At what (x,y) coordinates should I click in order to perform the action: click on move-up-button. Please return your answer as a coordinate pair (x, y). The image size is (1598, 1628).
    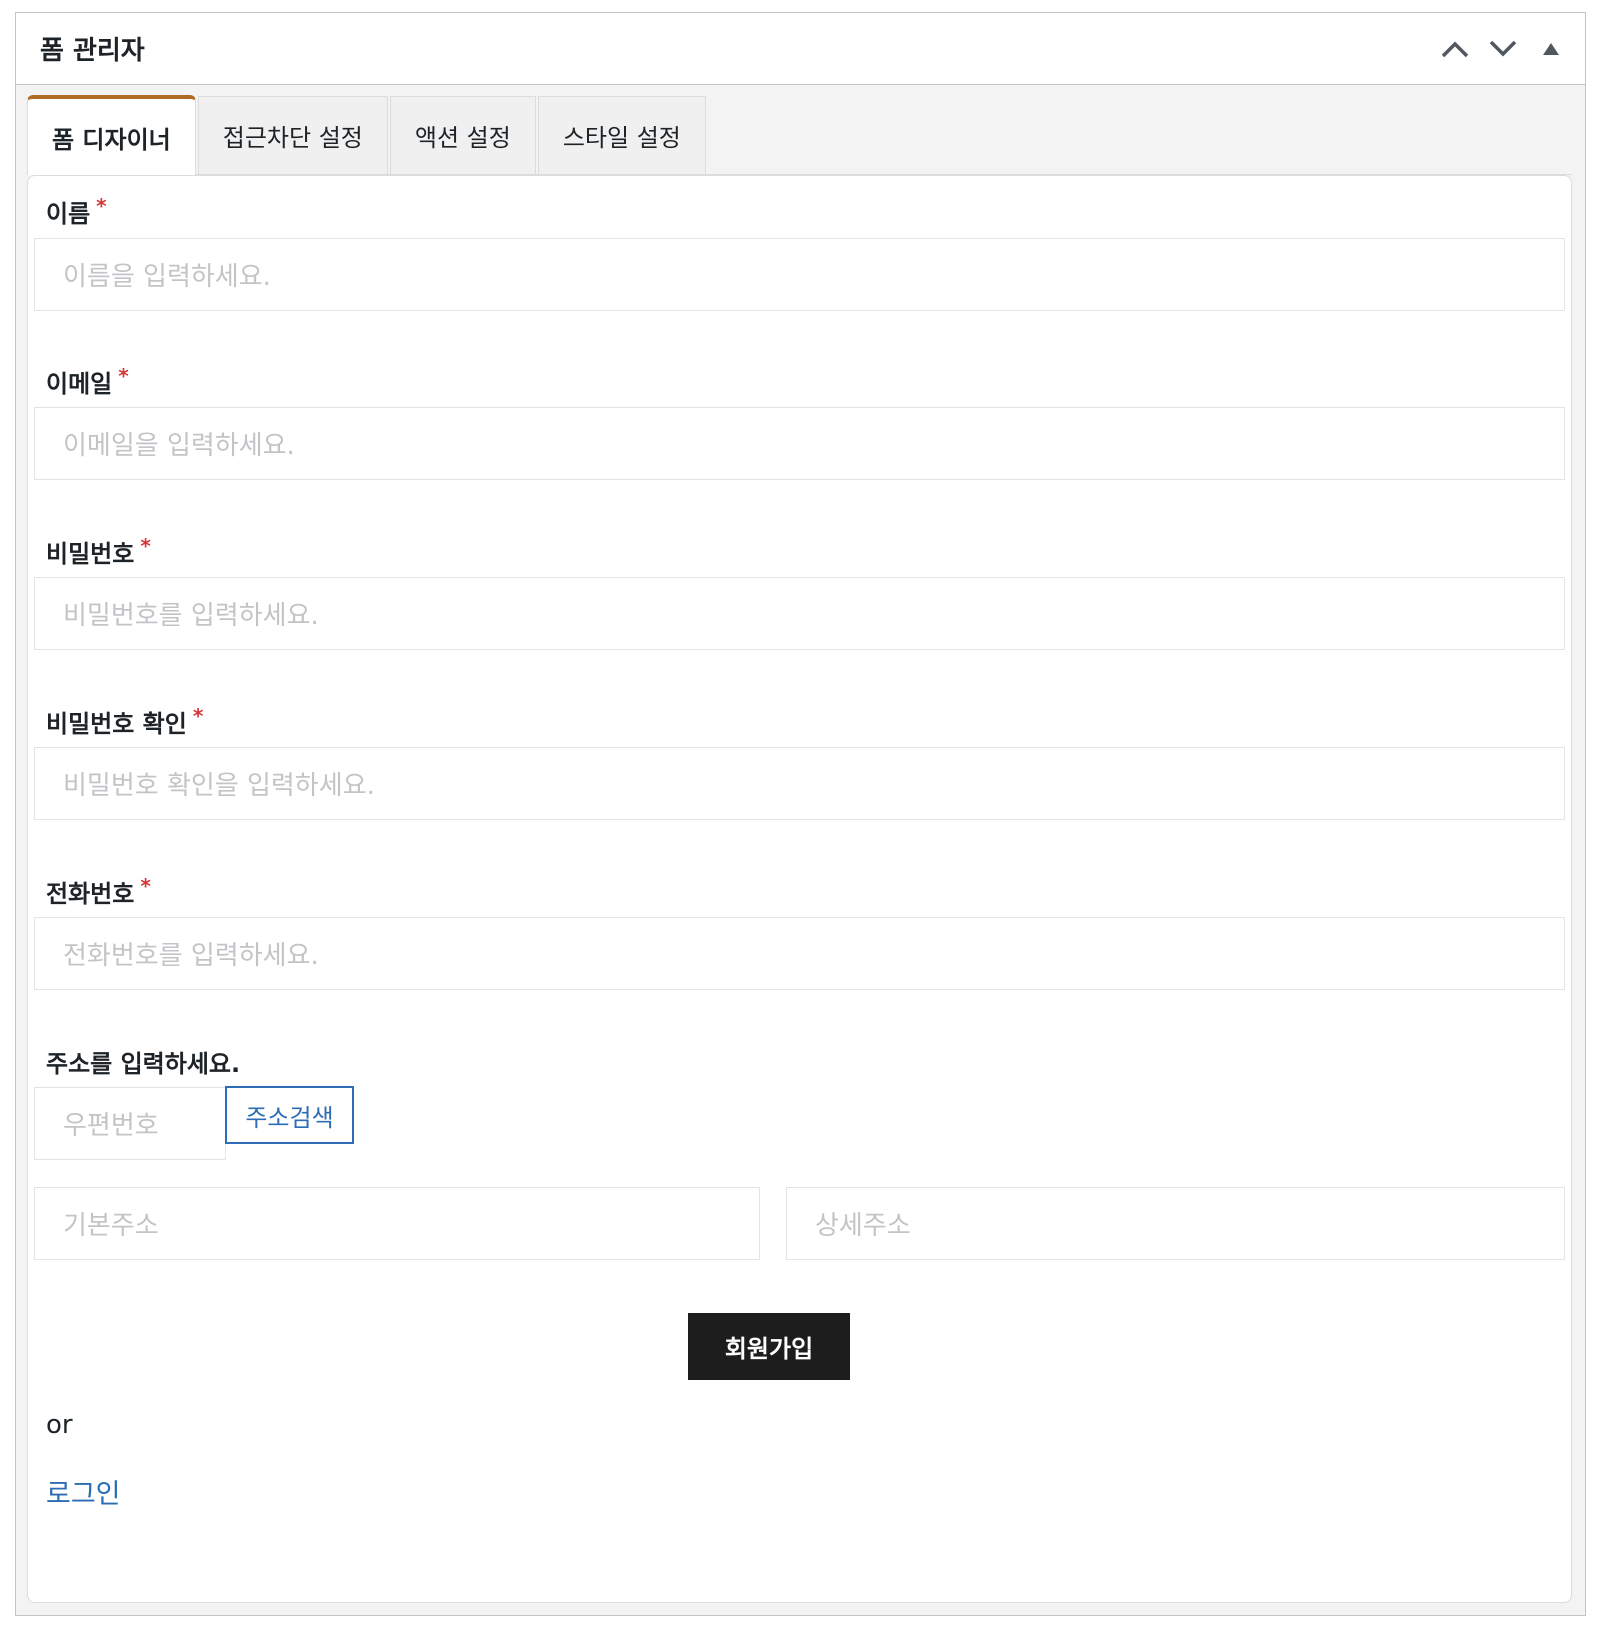
    Looking at the image, I should click on (1455, 49).